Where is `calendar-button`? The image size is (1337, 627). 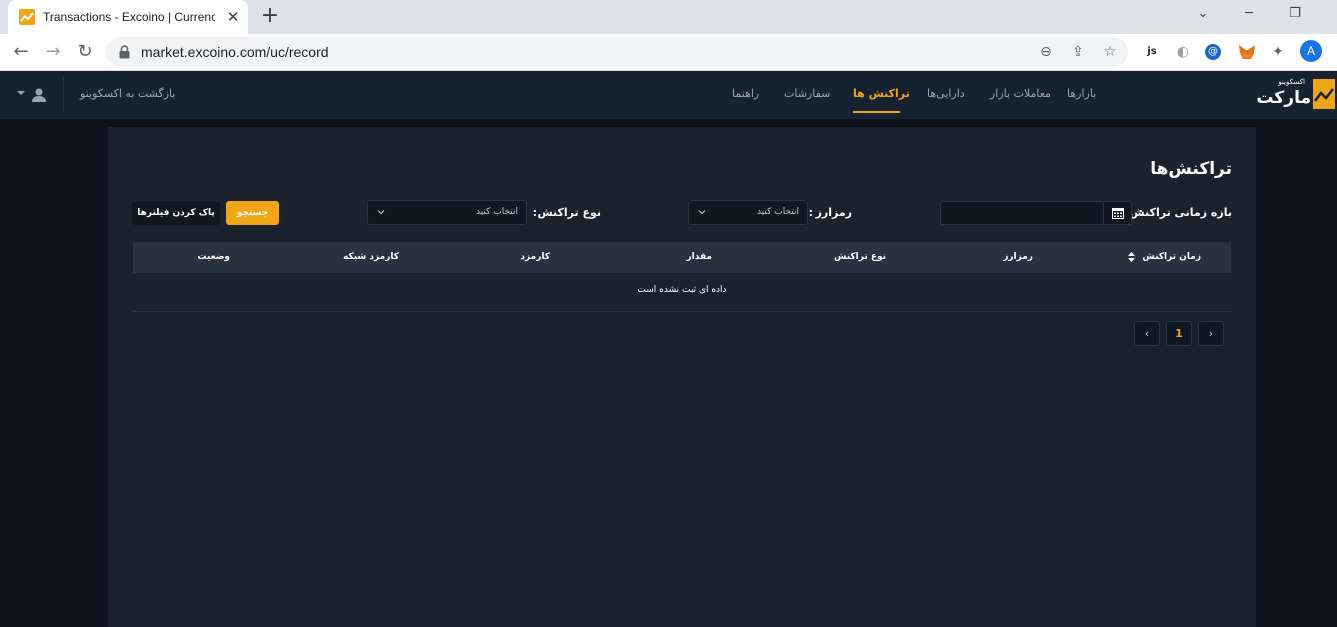 calendar-button is located at coordinates (1117, 213).